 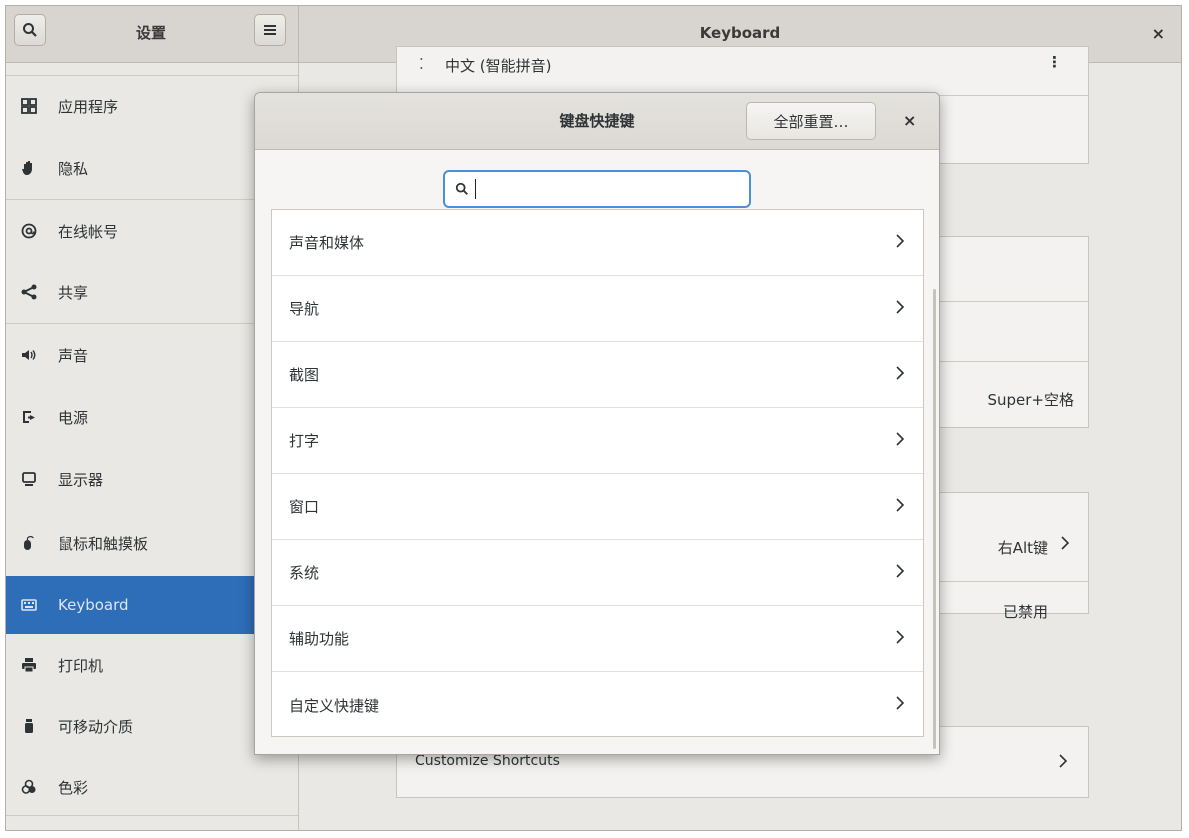 What do you see at coordinates (29, 168) in the screenshot?
I see `hand-privacy-icon` at bounding box center [29, 168].